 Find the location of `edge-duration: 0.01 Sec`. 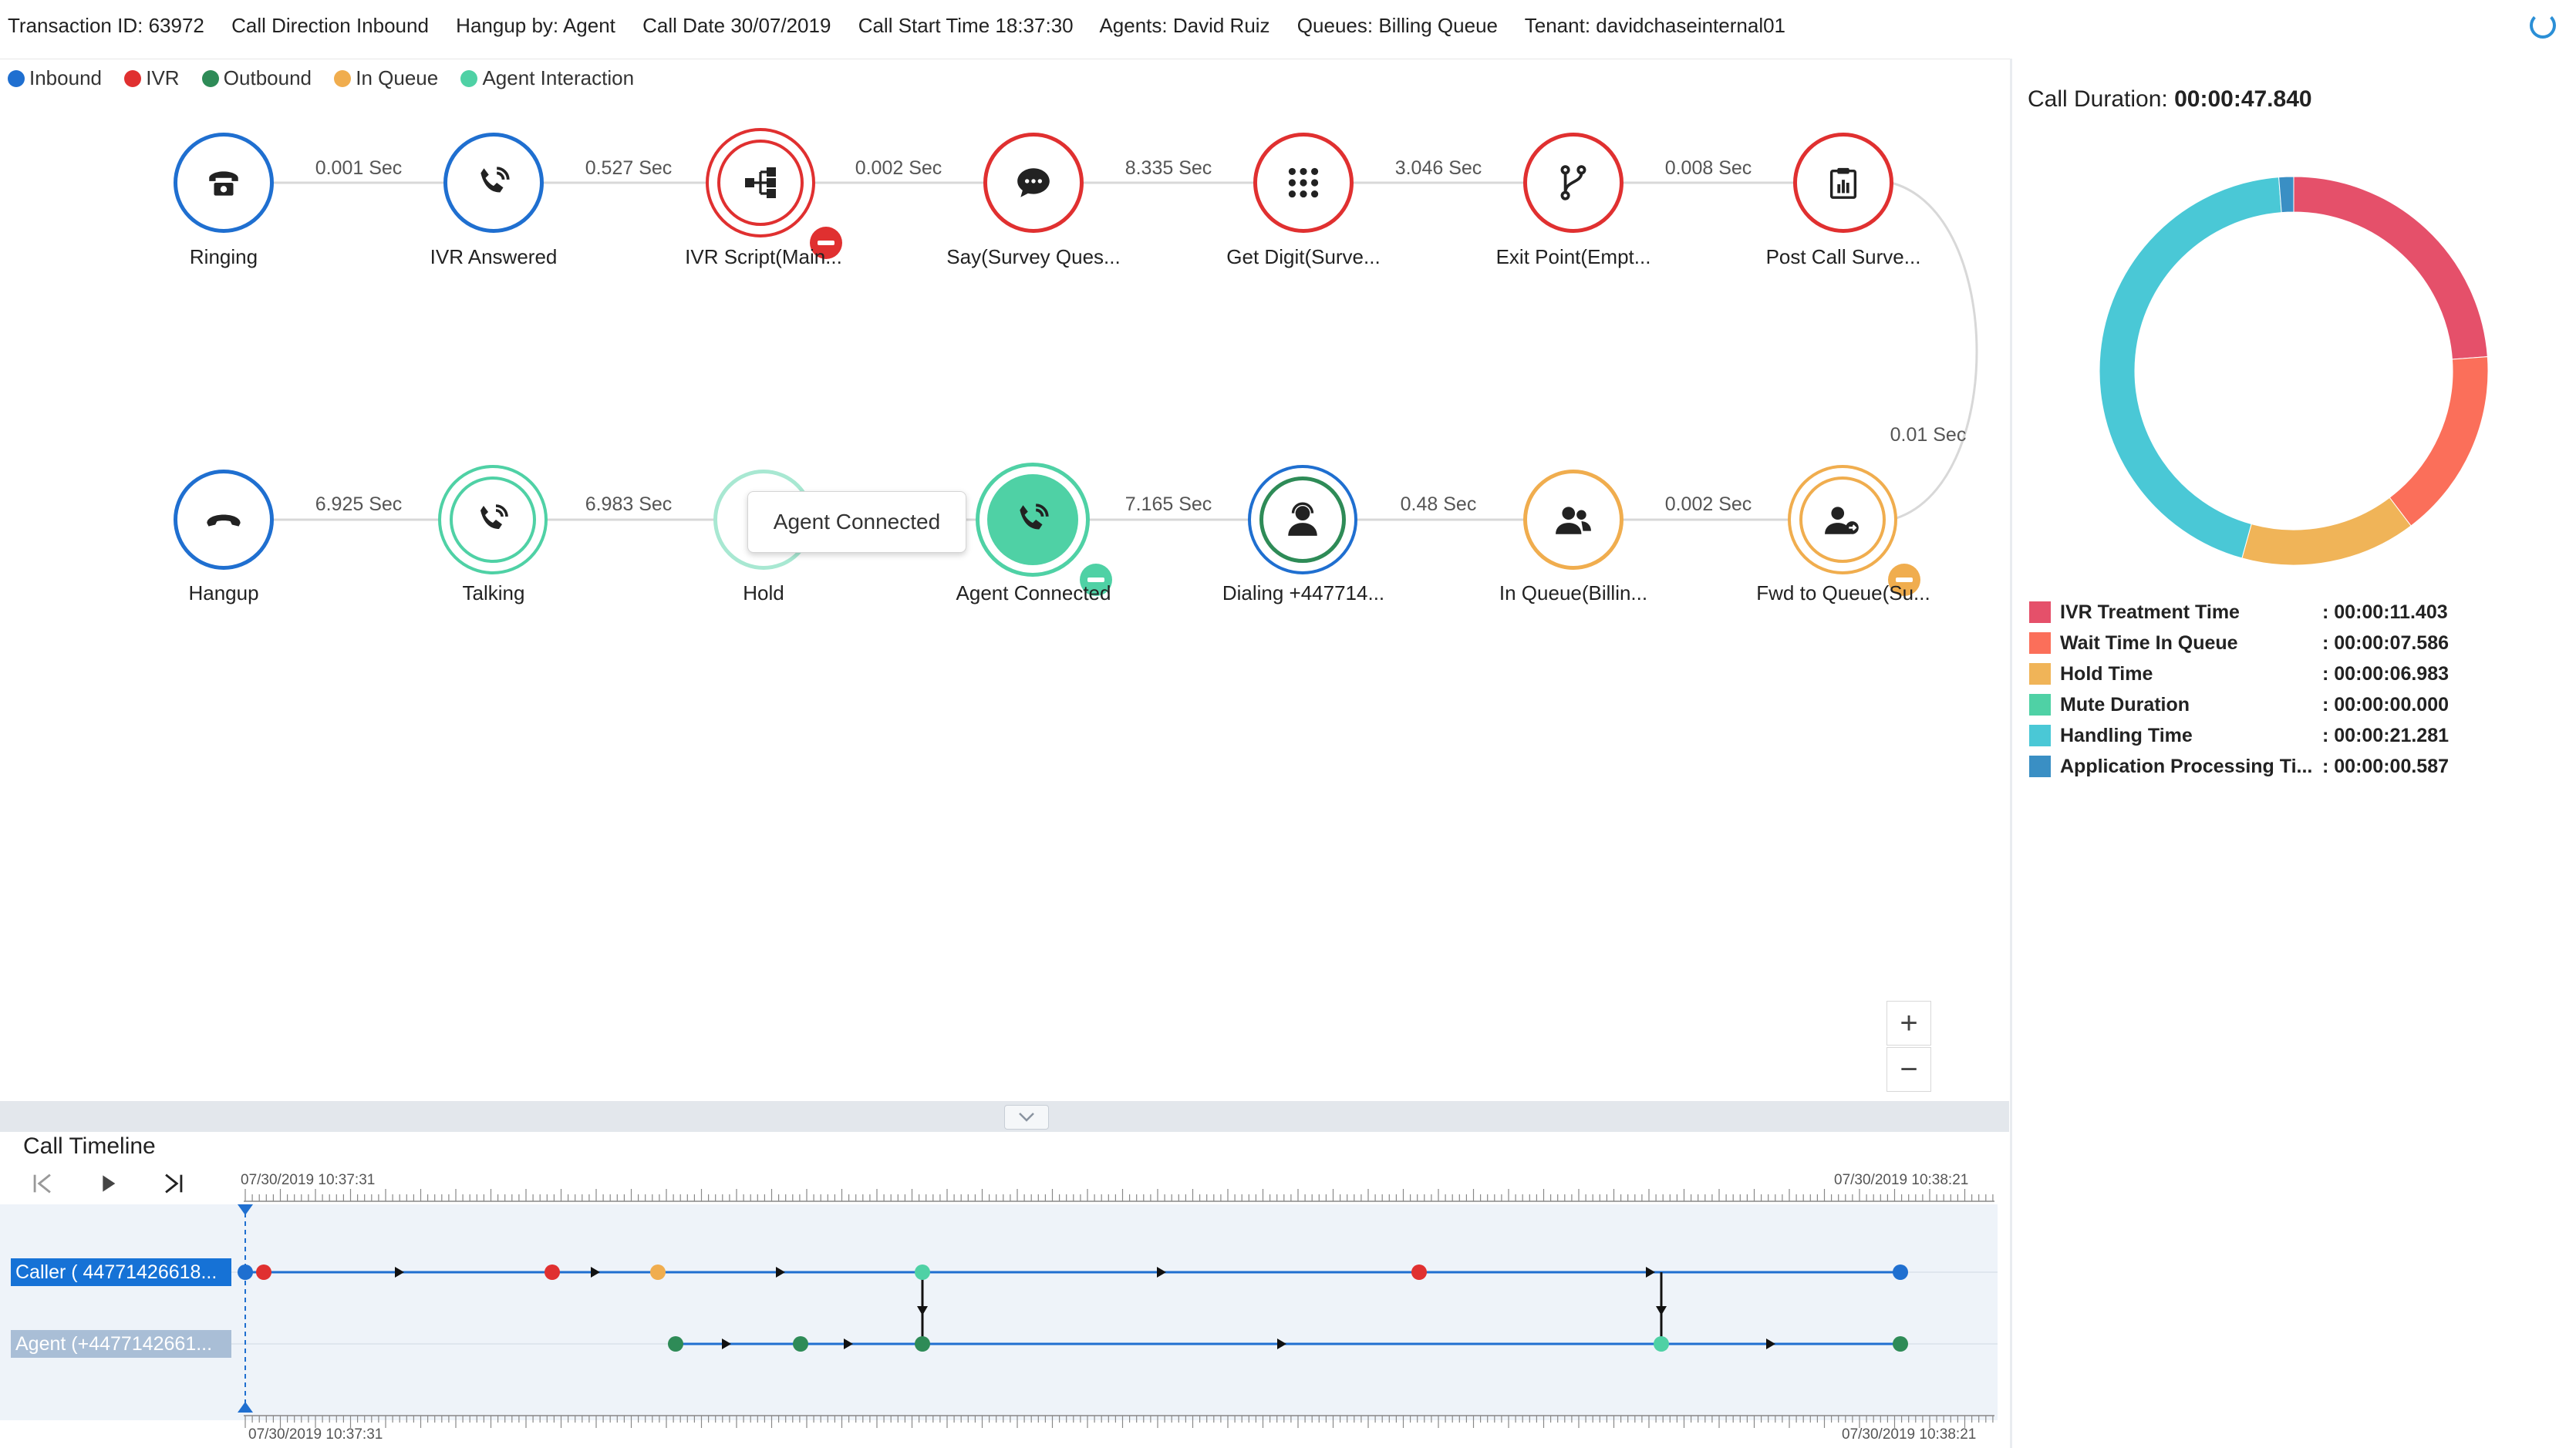

edge-duration: 0.01 Sec is located at coordinates (1928, 435).